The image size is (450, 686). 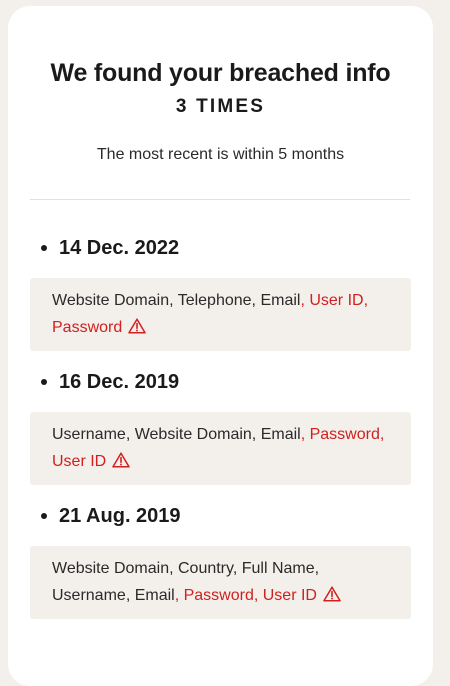 What do you see at coordinates (220, 154) in the screenshot?
I see `recent-breach-note: The most recent is within 5 months` at bounding box center [220, 154].